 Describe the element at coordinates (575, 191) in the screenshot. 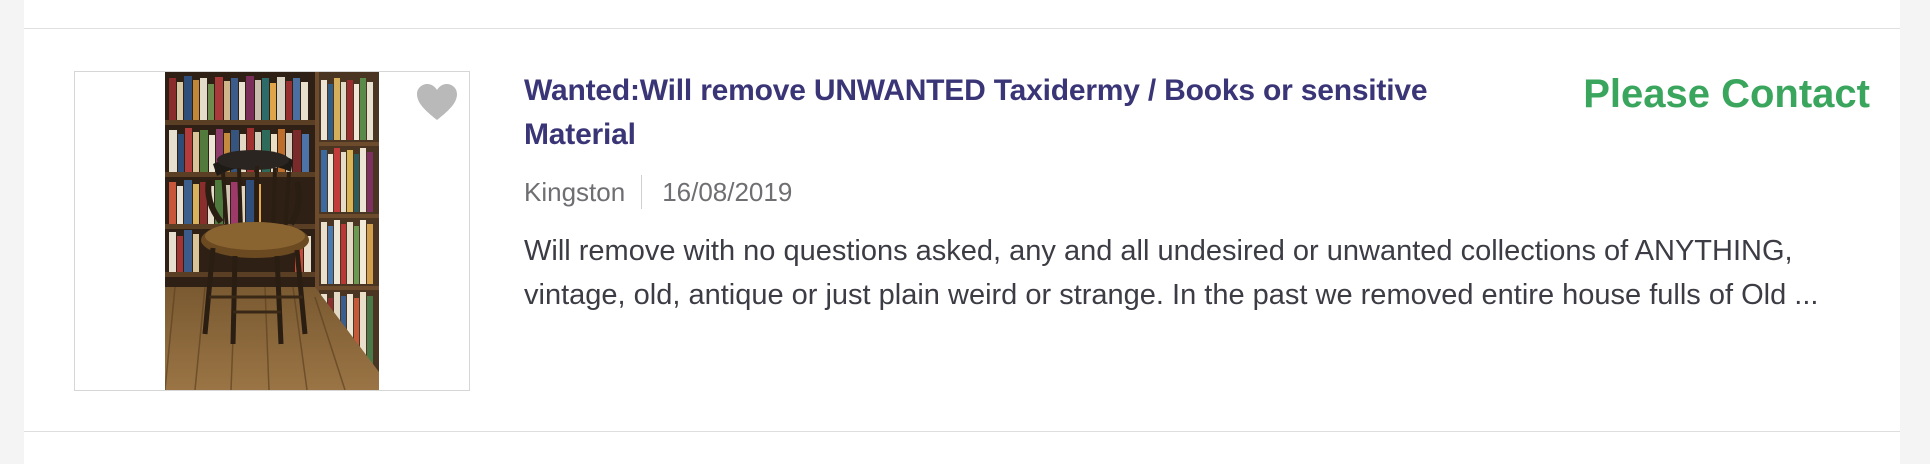

I see `listing-location: Kingston` at that location.